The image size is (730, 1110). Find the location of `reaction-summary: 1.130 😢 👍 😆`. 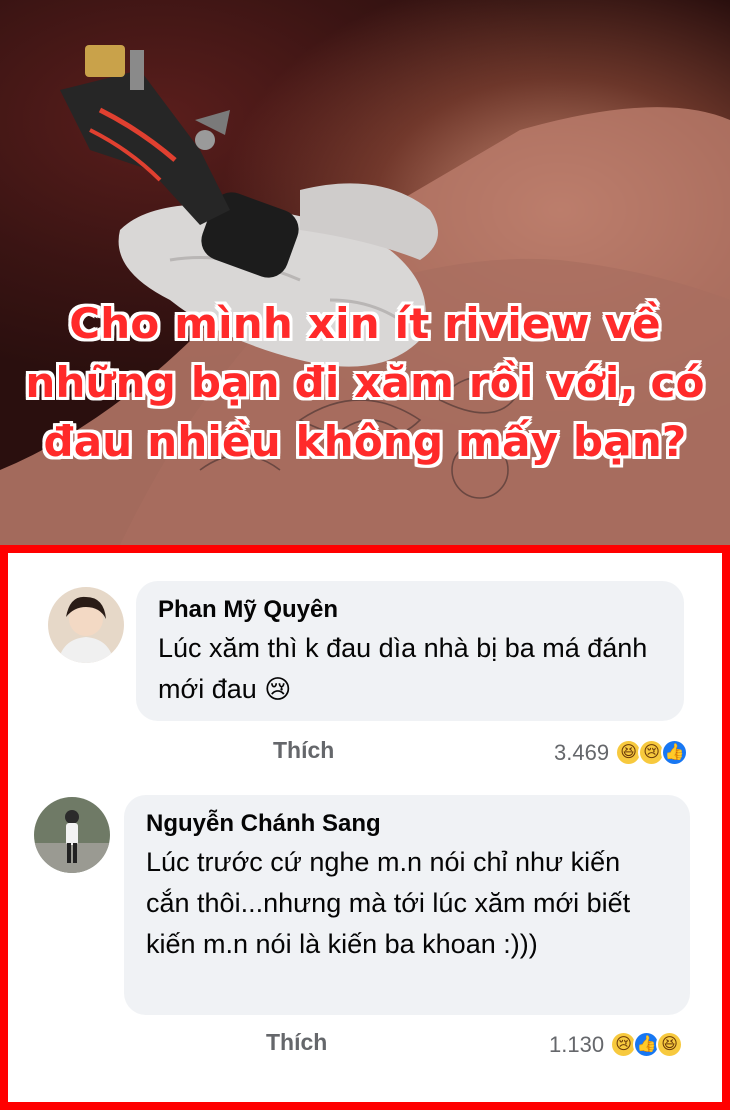

reaction-summary: 1.130 😢 👍 😆 is located at coordinates (616, 1044).